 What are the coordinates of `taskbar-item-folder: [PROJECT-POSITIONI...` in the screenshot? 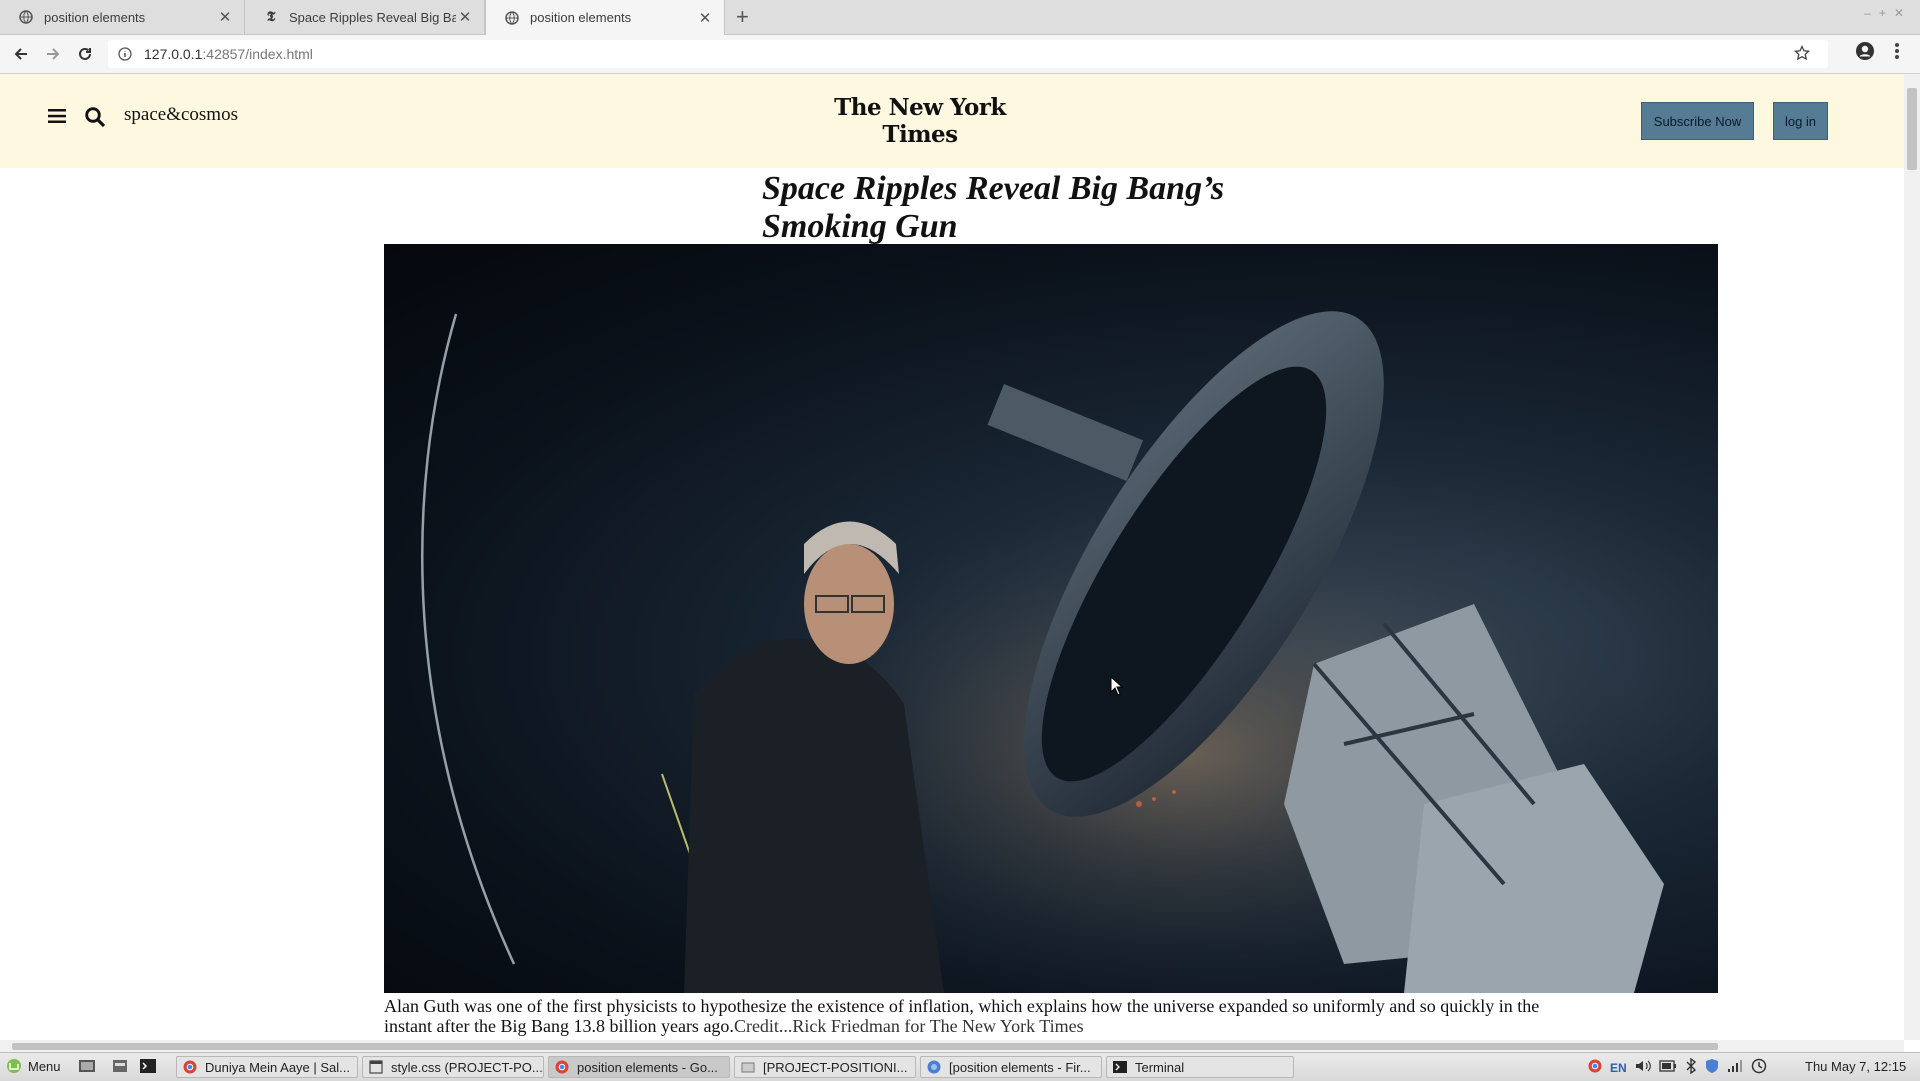 It's located at (825, 1067).